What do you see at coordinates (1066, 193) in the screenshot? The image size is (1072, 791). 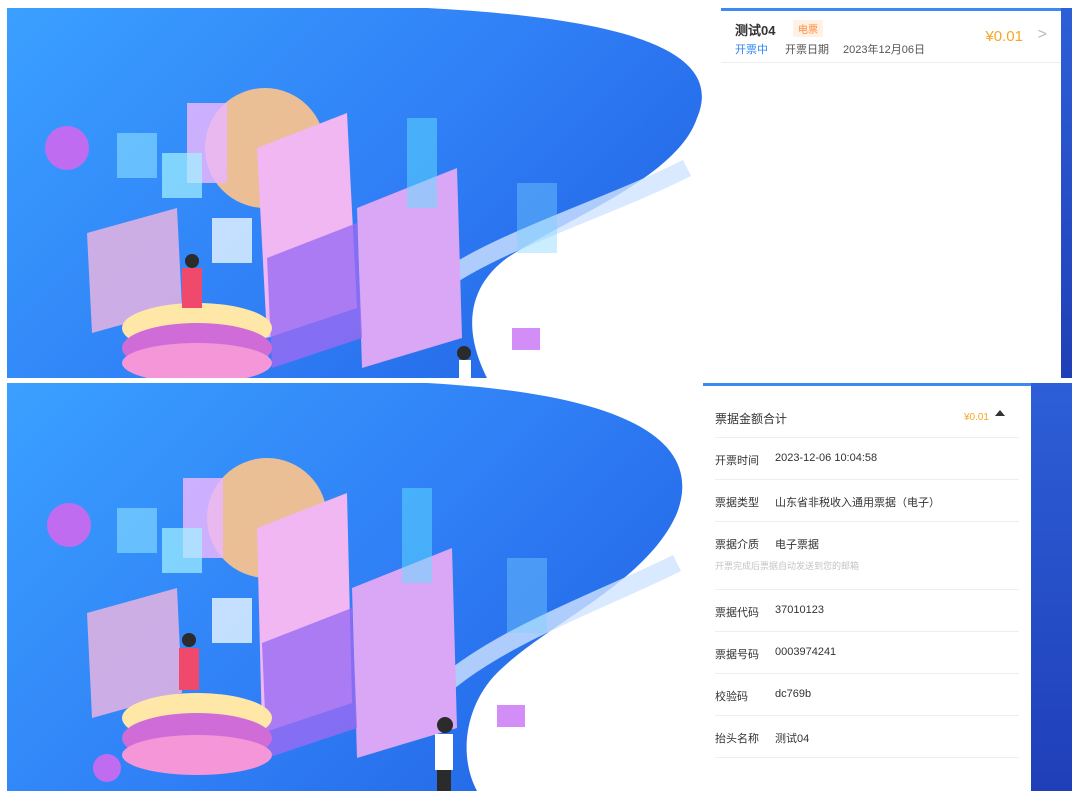 I see `side-strip-top` at bounding box center [1066, 193].